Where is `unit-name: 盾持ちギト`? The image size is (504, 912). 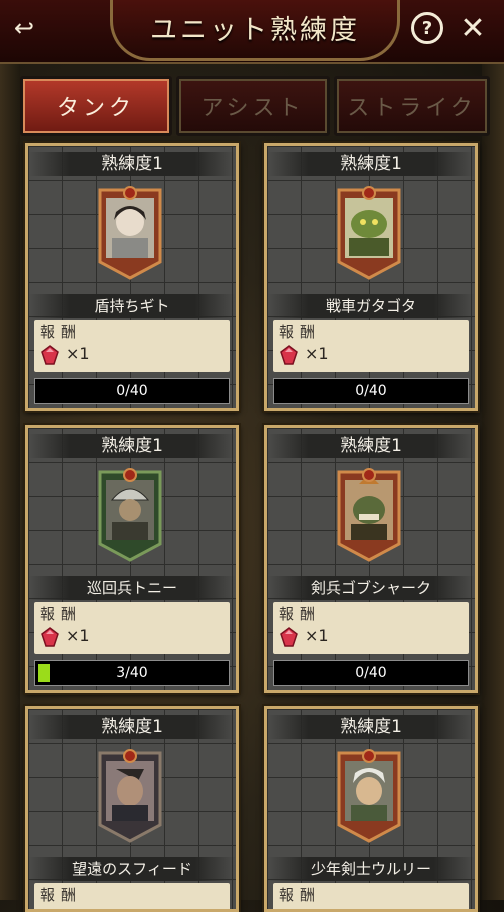 unit-name: 盾持ちギト is located at coordinates (132, 306).